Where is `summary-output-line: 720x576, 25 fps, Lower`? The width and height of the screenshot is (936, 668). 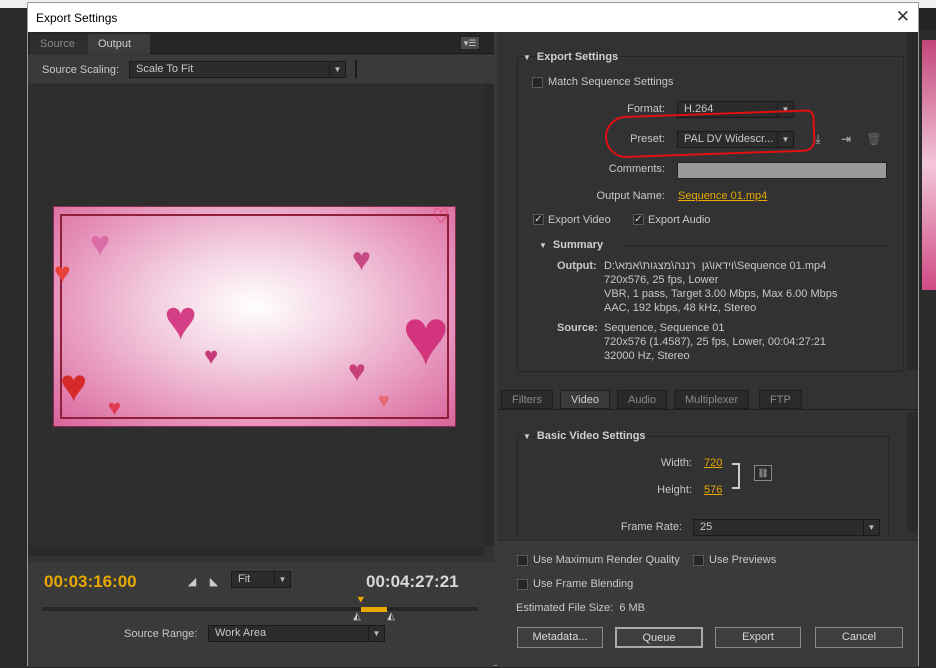
summary-output-line: 720x576, 25 fps, Lower is located at coordinates (661, 280).